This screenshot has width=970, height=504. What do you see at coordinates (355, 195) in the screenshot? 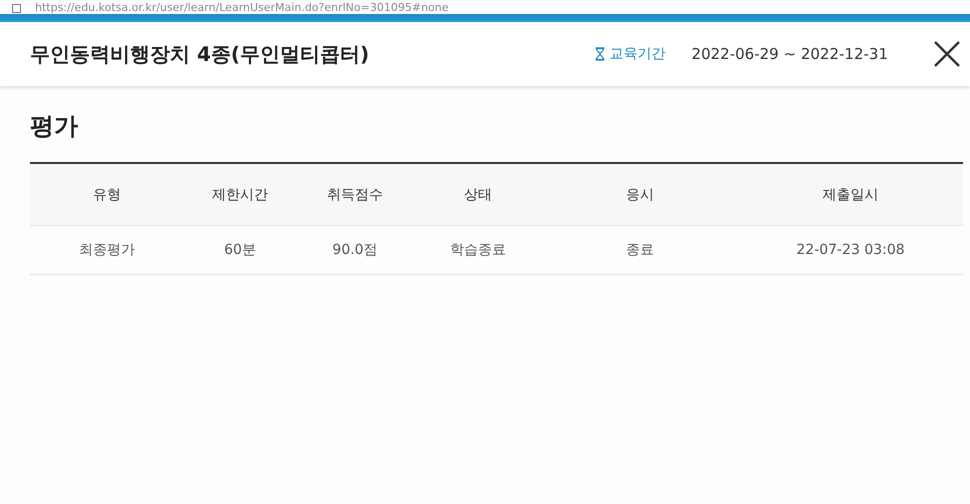
I see `column-header: 취득점수` at bounding box center [355, 195].